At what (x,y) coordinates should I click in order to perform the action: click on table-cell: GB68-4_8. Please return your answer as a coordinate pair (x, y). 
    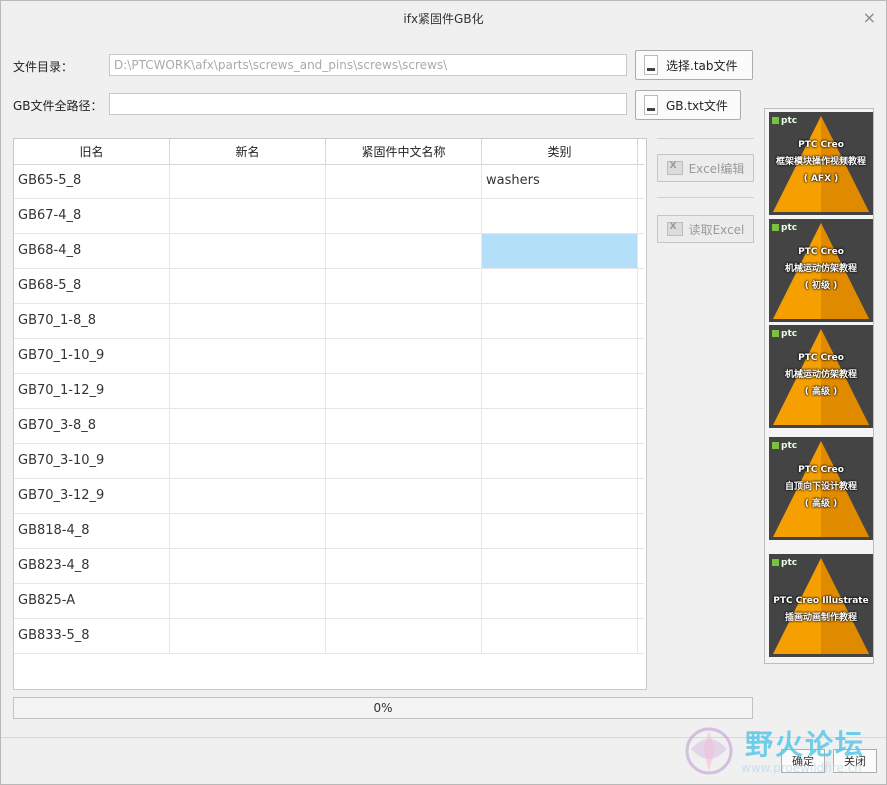
    Looking at the image, I should click on (92, 251).